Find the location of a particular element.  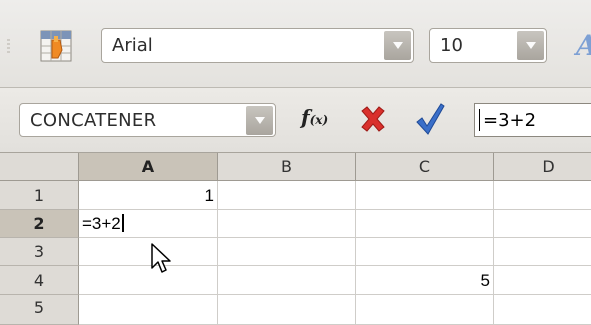

fontwork-icon: A is located at coordinates (583, 45).